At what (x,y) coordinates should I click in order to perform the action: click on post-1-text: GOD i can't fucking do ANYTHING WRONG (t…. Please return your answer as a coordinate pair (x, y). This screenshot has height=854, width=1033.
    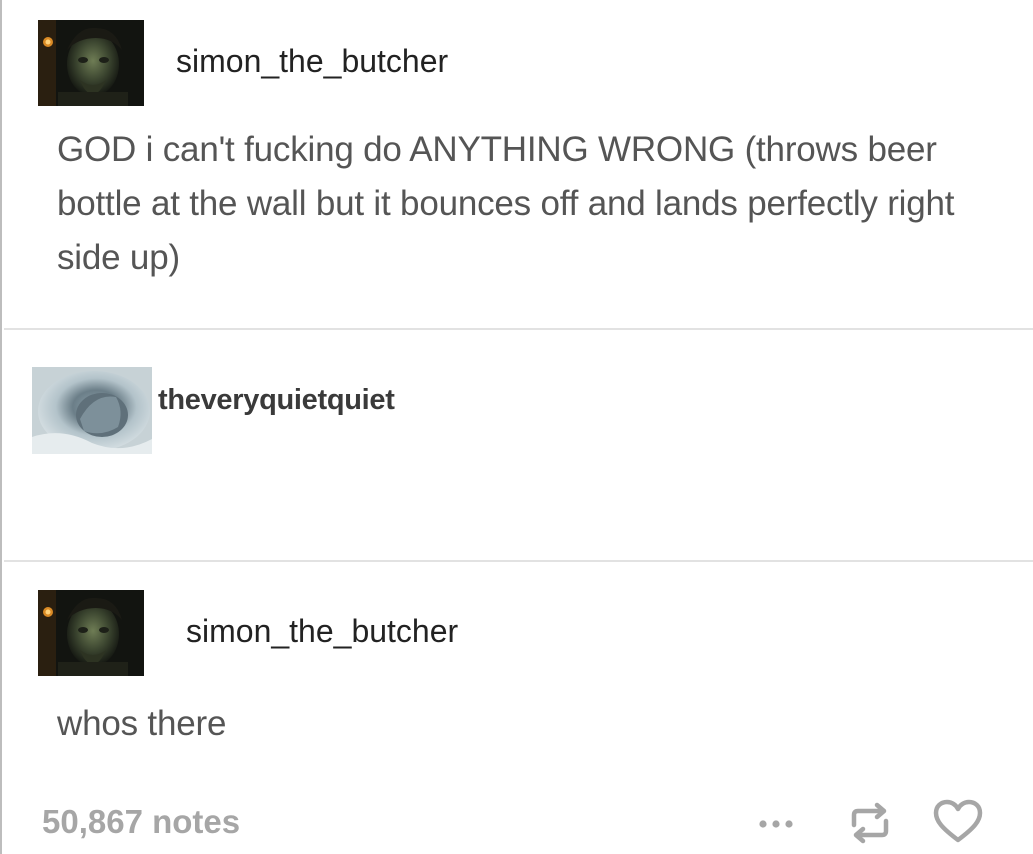
    Looking at the image, I should click on (506, 203).